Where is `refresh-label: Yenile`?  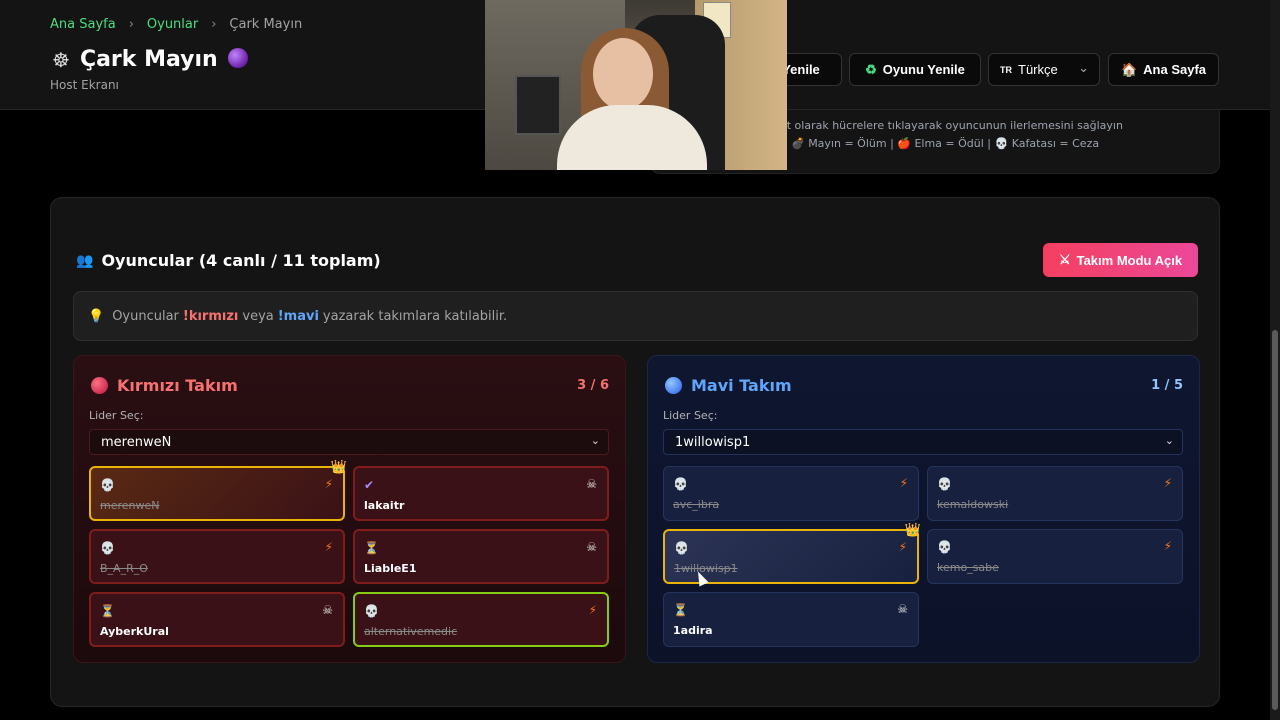
refresh-label: Yenile is located at coordinates (801, 69).